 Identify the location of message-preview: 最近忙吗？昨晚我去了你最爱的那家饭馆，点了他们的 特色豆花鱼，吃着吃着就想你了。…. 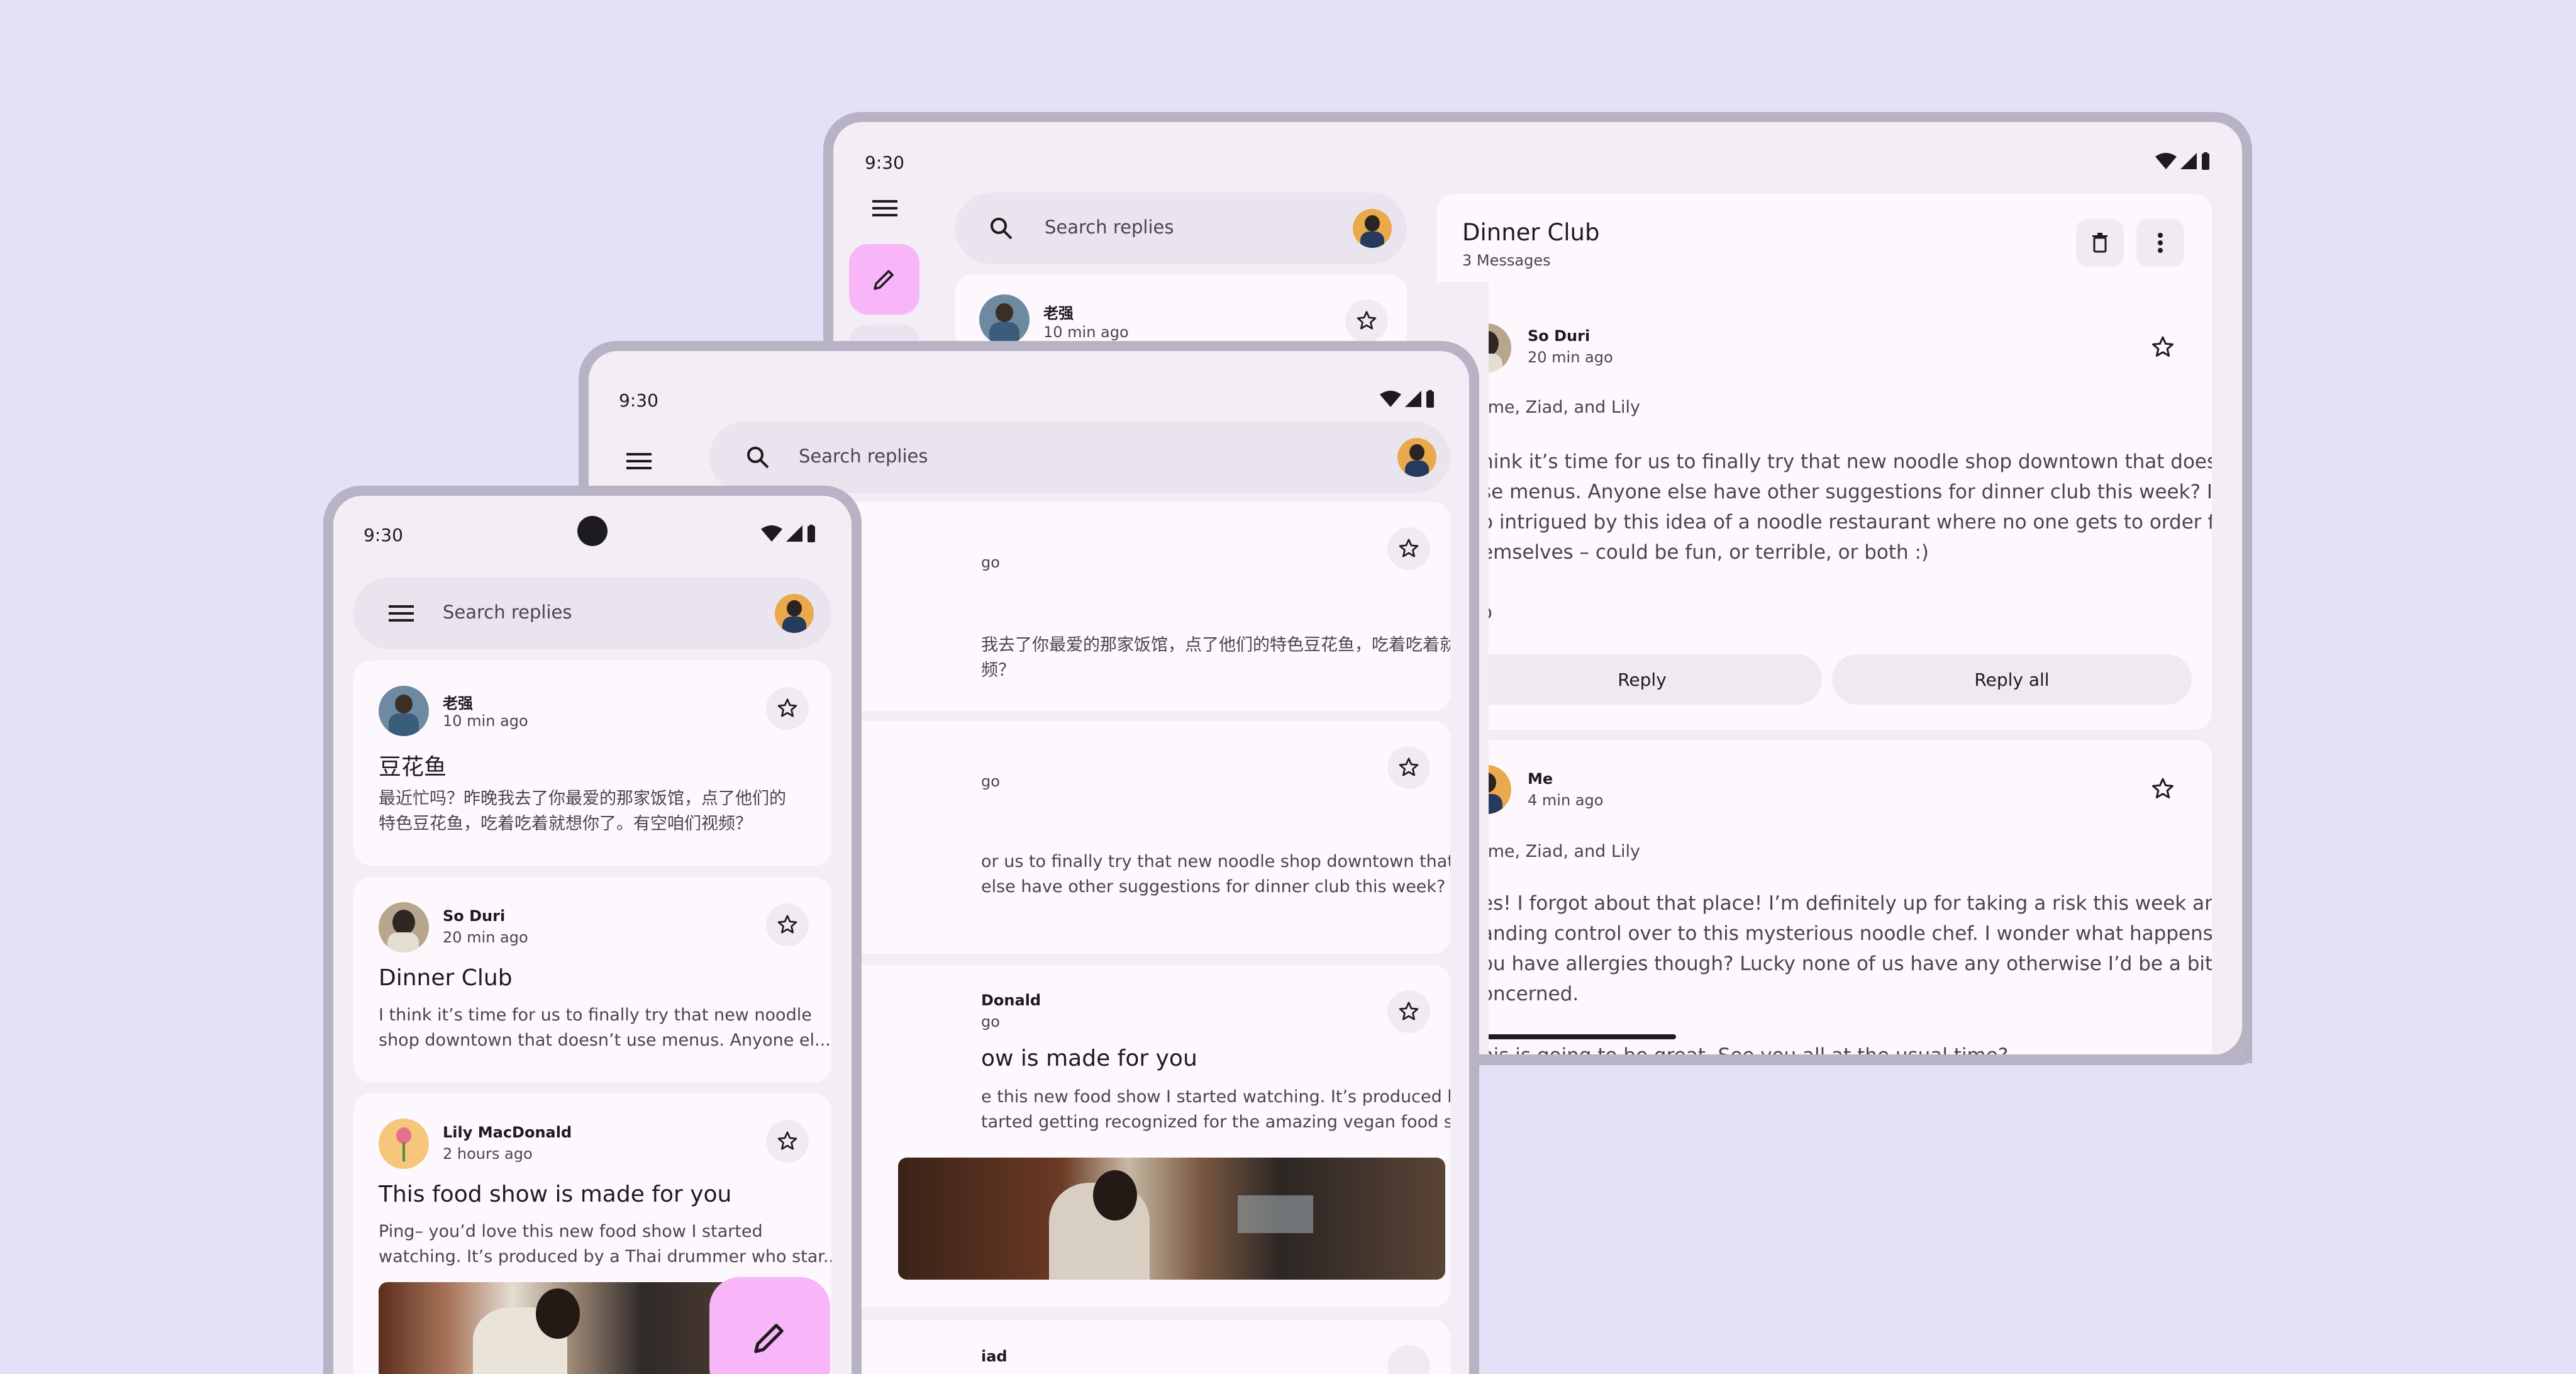
(582, 811).